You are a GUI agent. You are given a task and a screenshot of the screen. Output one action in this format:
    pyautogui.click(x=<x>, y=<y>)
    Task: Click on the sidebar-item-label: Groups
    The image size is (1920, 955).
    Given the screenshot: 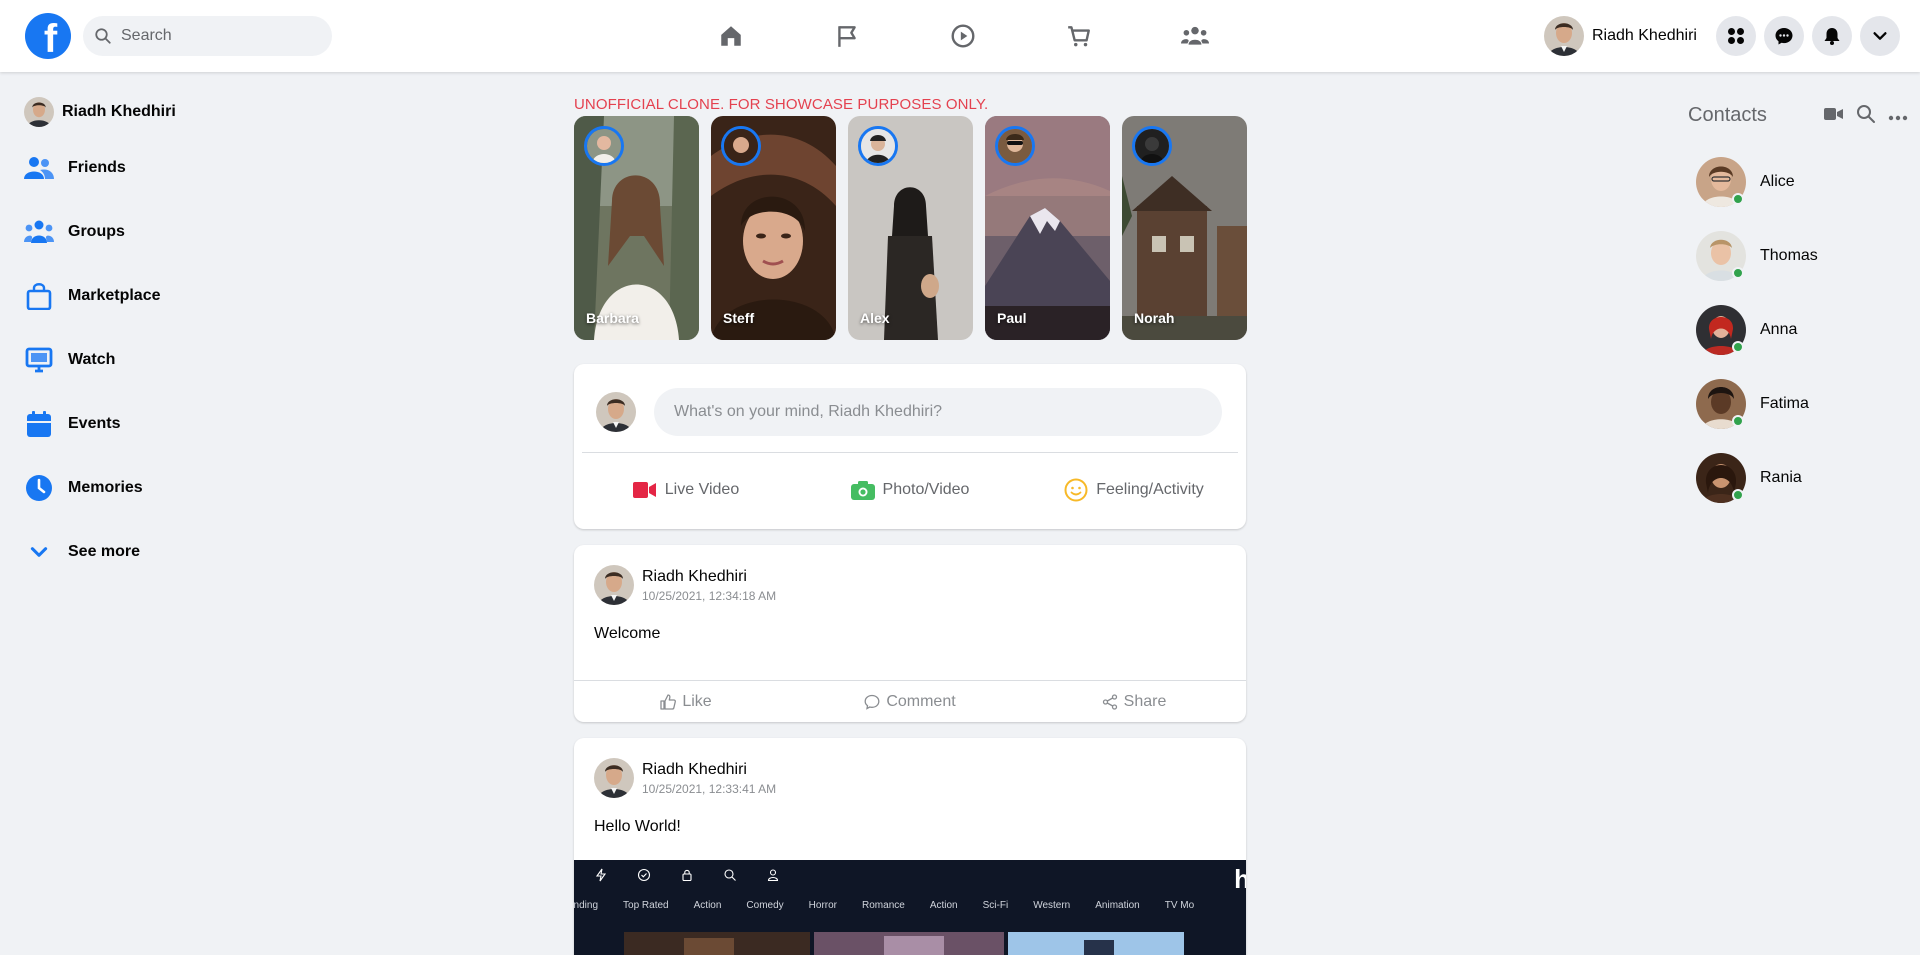 What is the action you would take?
    pyautogui.click(x=96, y=231)
    